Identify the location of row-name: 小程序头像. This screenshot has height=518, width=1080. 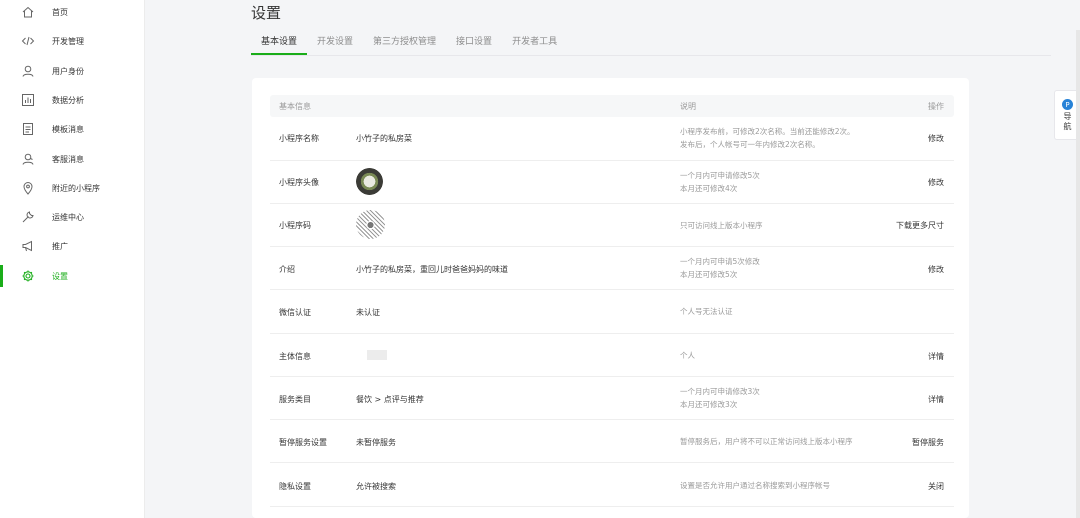
(299, 182).